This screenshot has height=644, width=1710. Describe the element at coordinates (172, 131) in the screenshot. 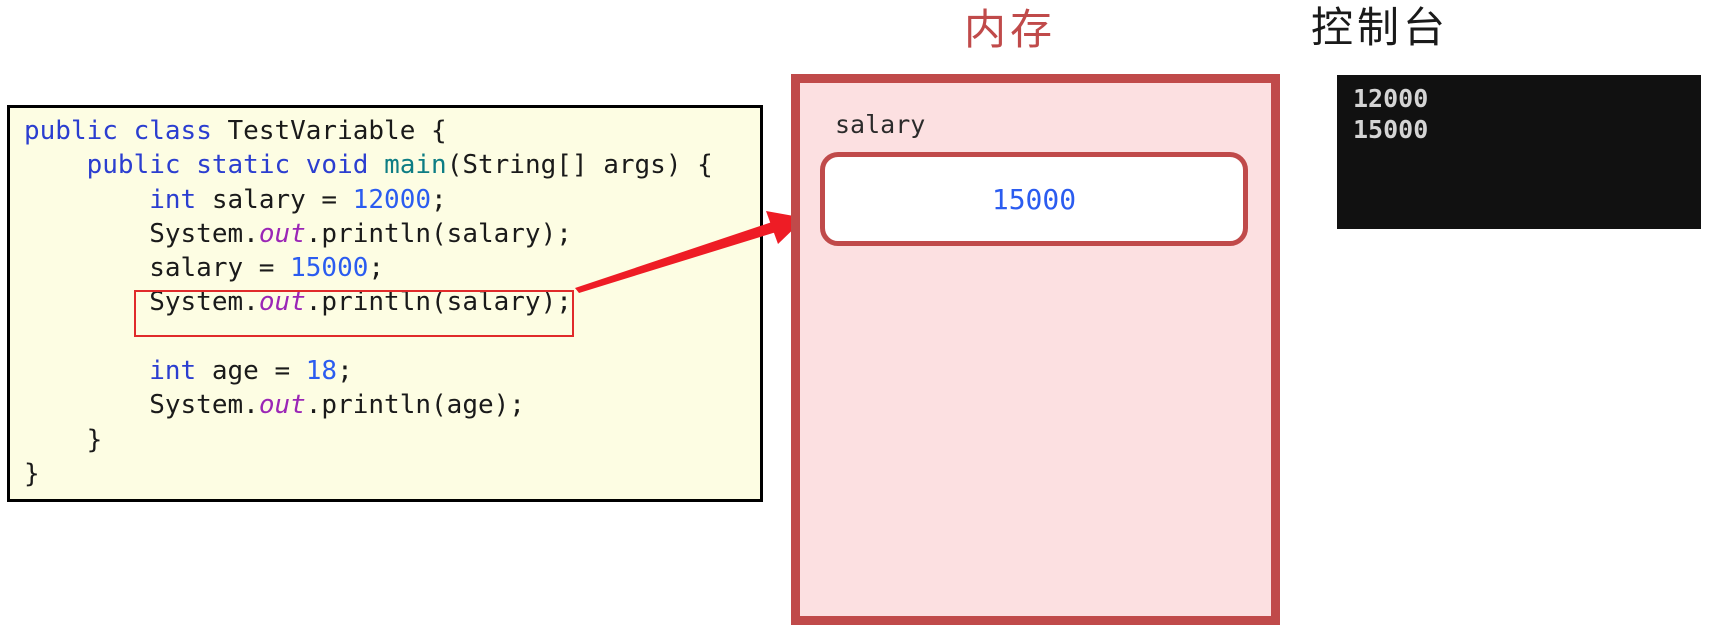

I see `code-token: class` at that location.